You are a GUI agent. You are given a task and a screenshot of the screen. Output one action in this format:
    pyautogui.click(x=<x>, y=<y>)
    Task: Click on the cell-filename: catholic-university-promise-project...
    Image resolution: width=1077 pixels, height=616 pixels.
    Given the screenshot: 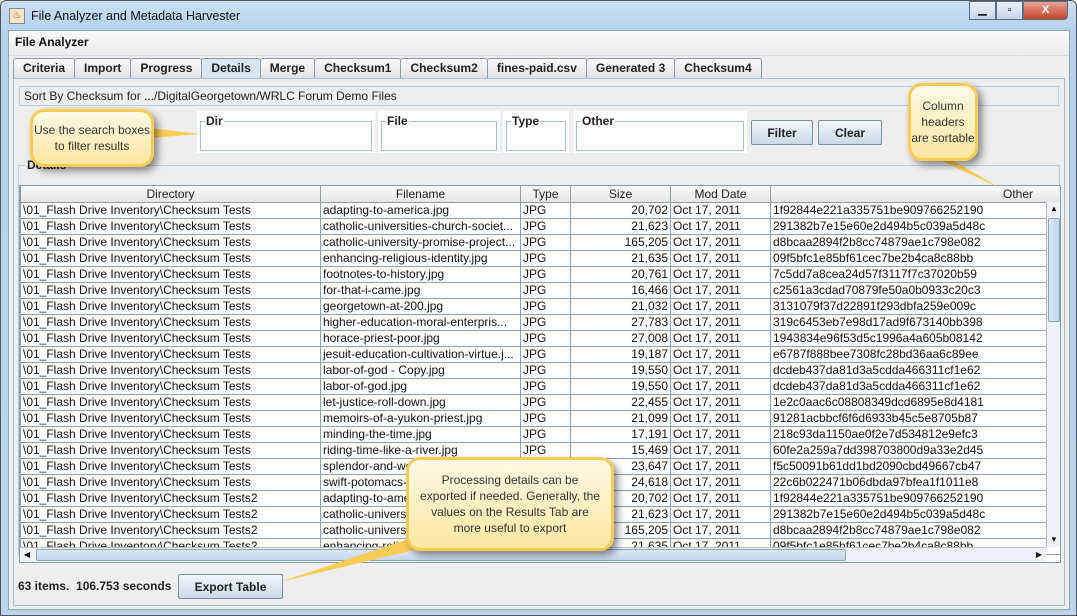 What is the action you would take?
    pyautogui.click(x=420, y=242)
    